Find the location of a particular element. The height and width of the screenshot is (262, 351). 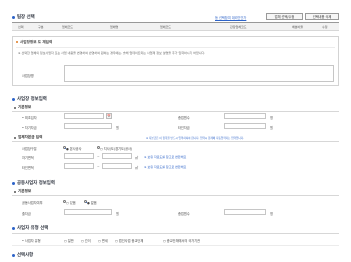

joint-employee-label: 종업원수 is located at coordinates (184, 214).